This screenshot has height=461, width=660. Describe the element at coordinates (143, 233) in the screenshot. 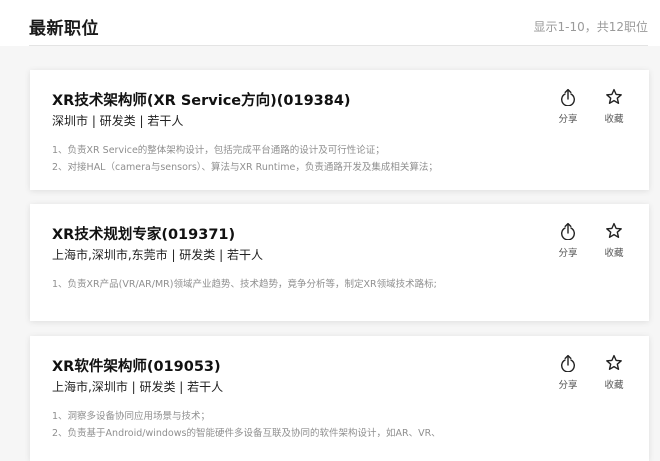

I see `job-title: XR技术规划专家(019371)` at that location.